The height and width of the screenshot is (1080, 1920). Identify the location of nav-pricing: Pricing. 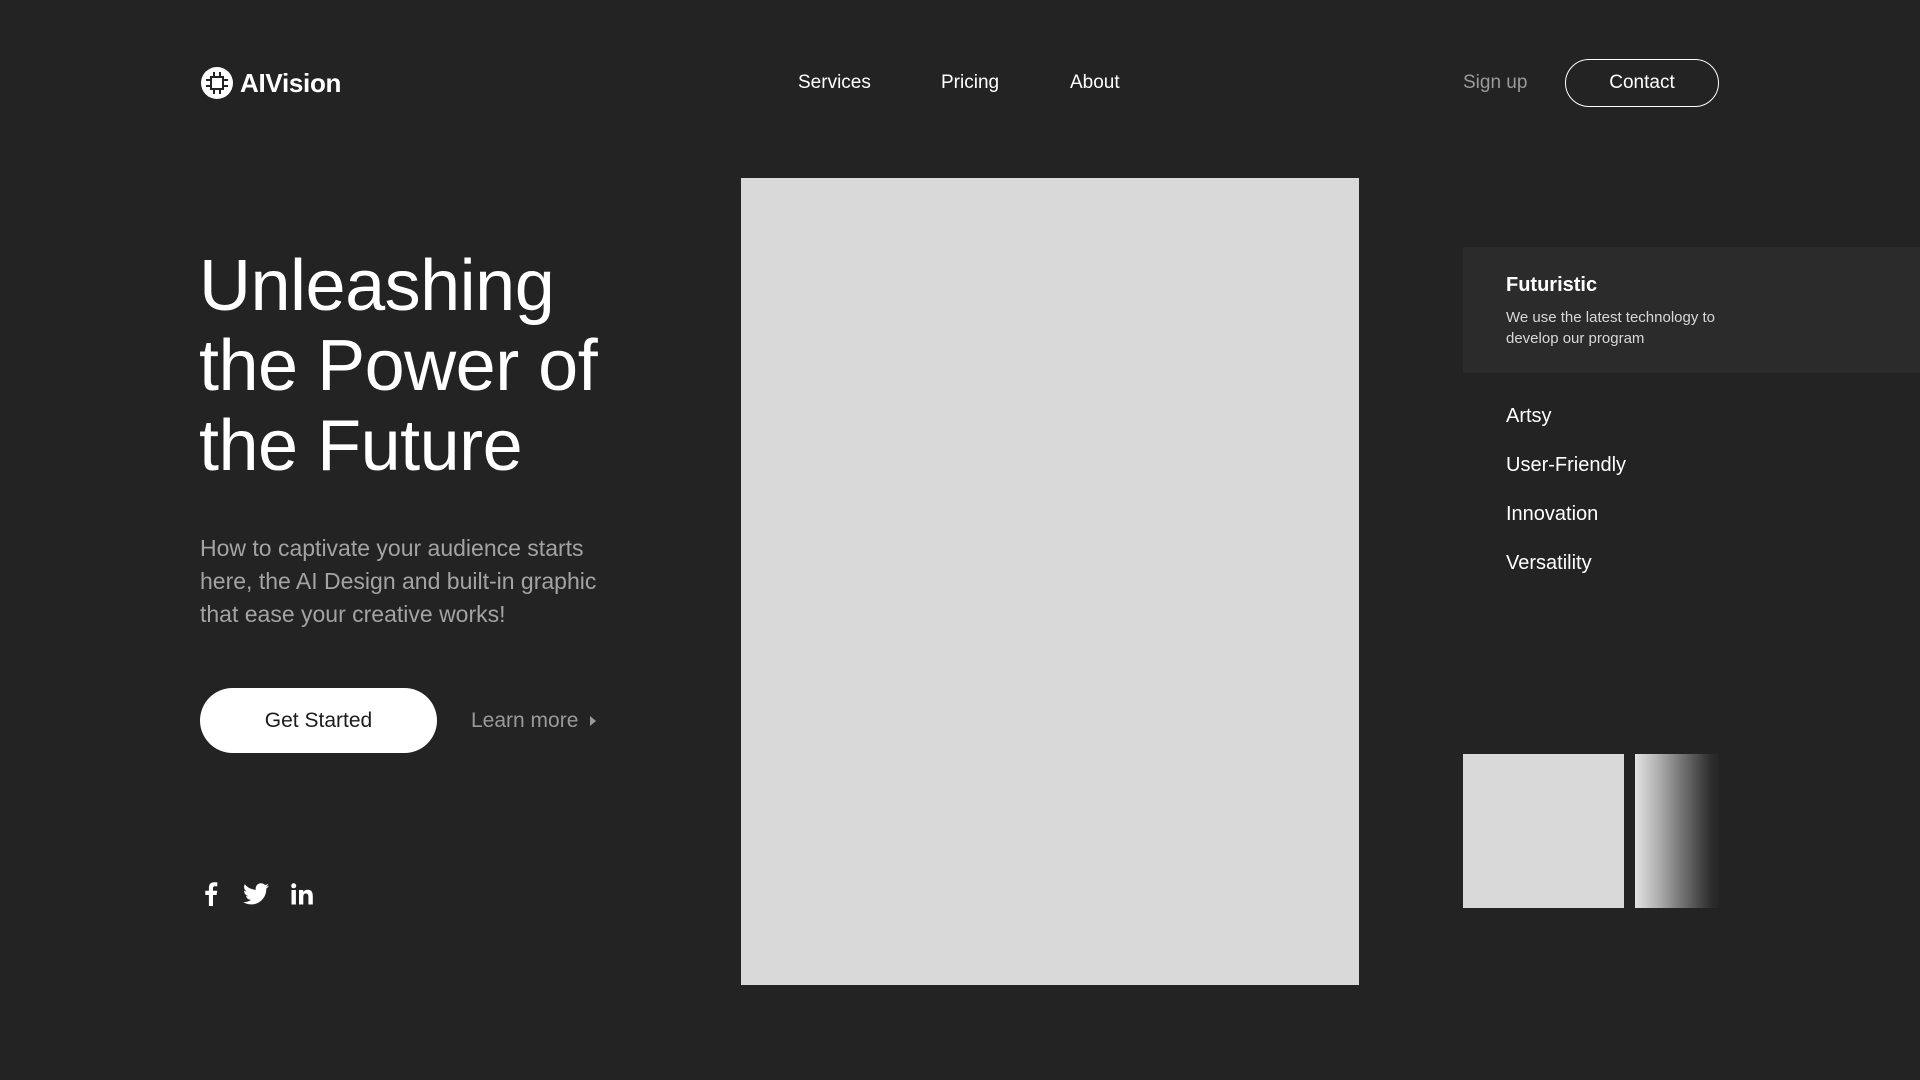
(970, 83).